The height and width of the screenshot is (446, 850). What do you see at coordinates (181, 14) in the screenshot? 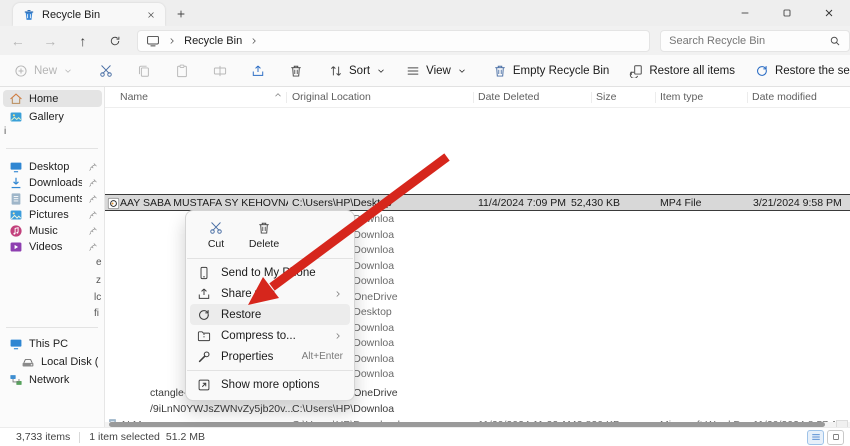
I see `new-tab-button` at bounding box center [181, 14].